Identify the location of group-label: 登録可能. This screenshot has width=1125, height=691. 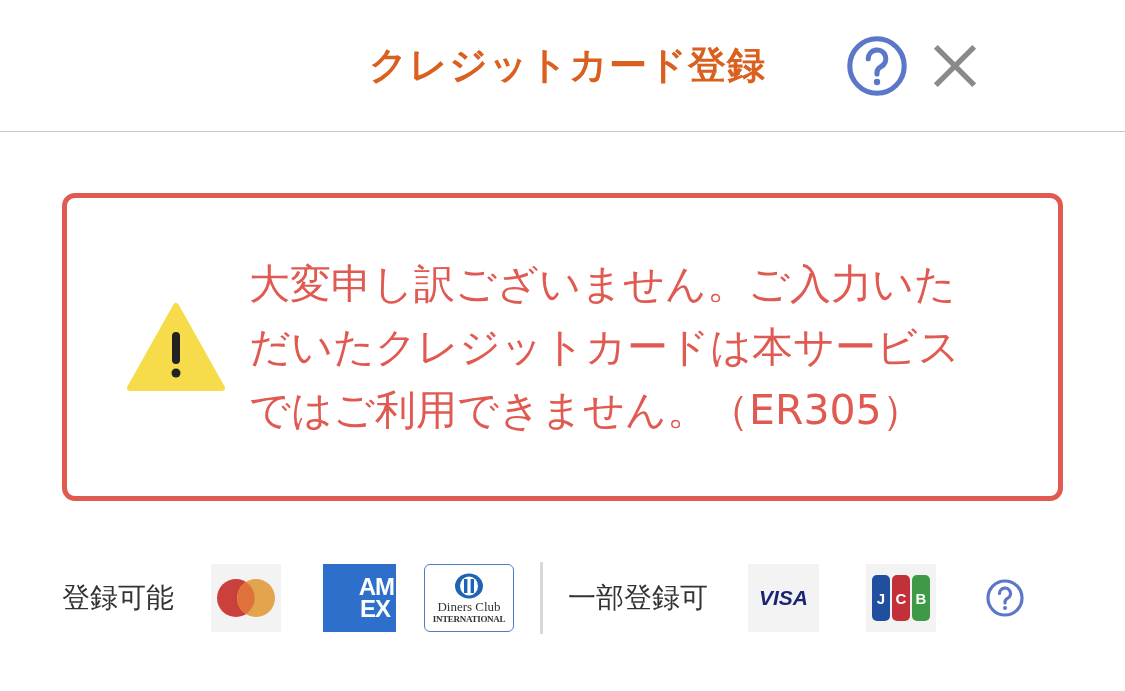
(118, 598).